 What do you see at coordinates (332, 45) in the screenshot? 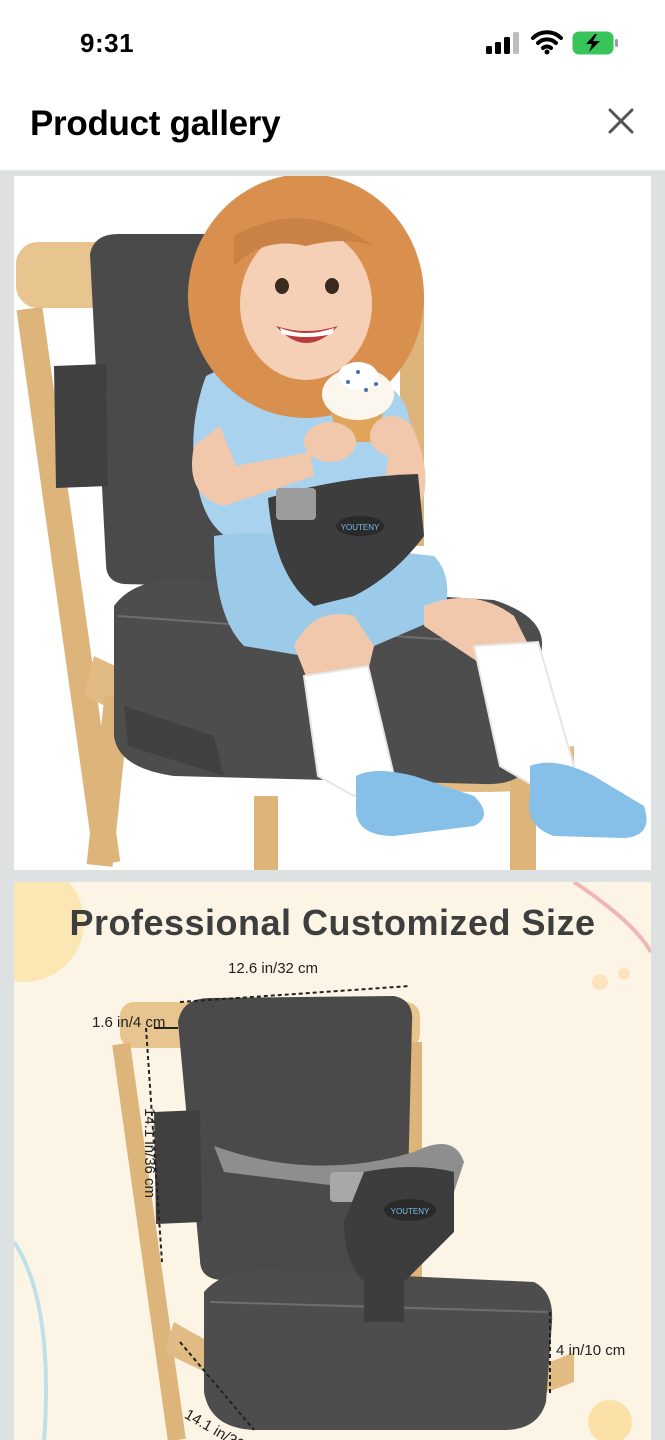
I see `status-bar: 9:31` at bounding box center [332, 45].